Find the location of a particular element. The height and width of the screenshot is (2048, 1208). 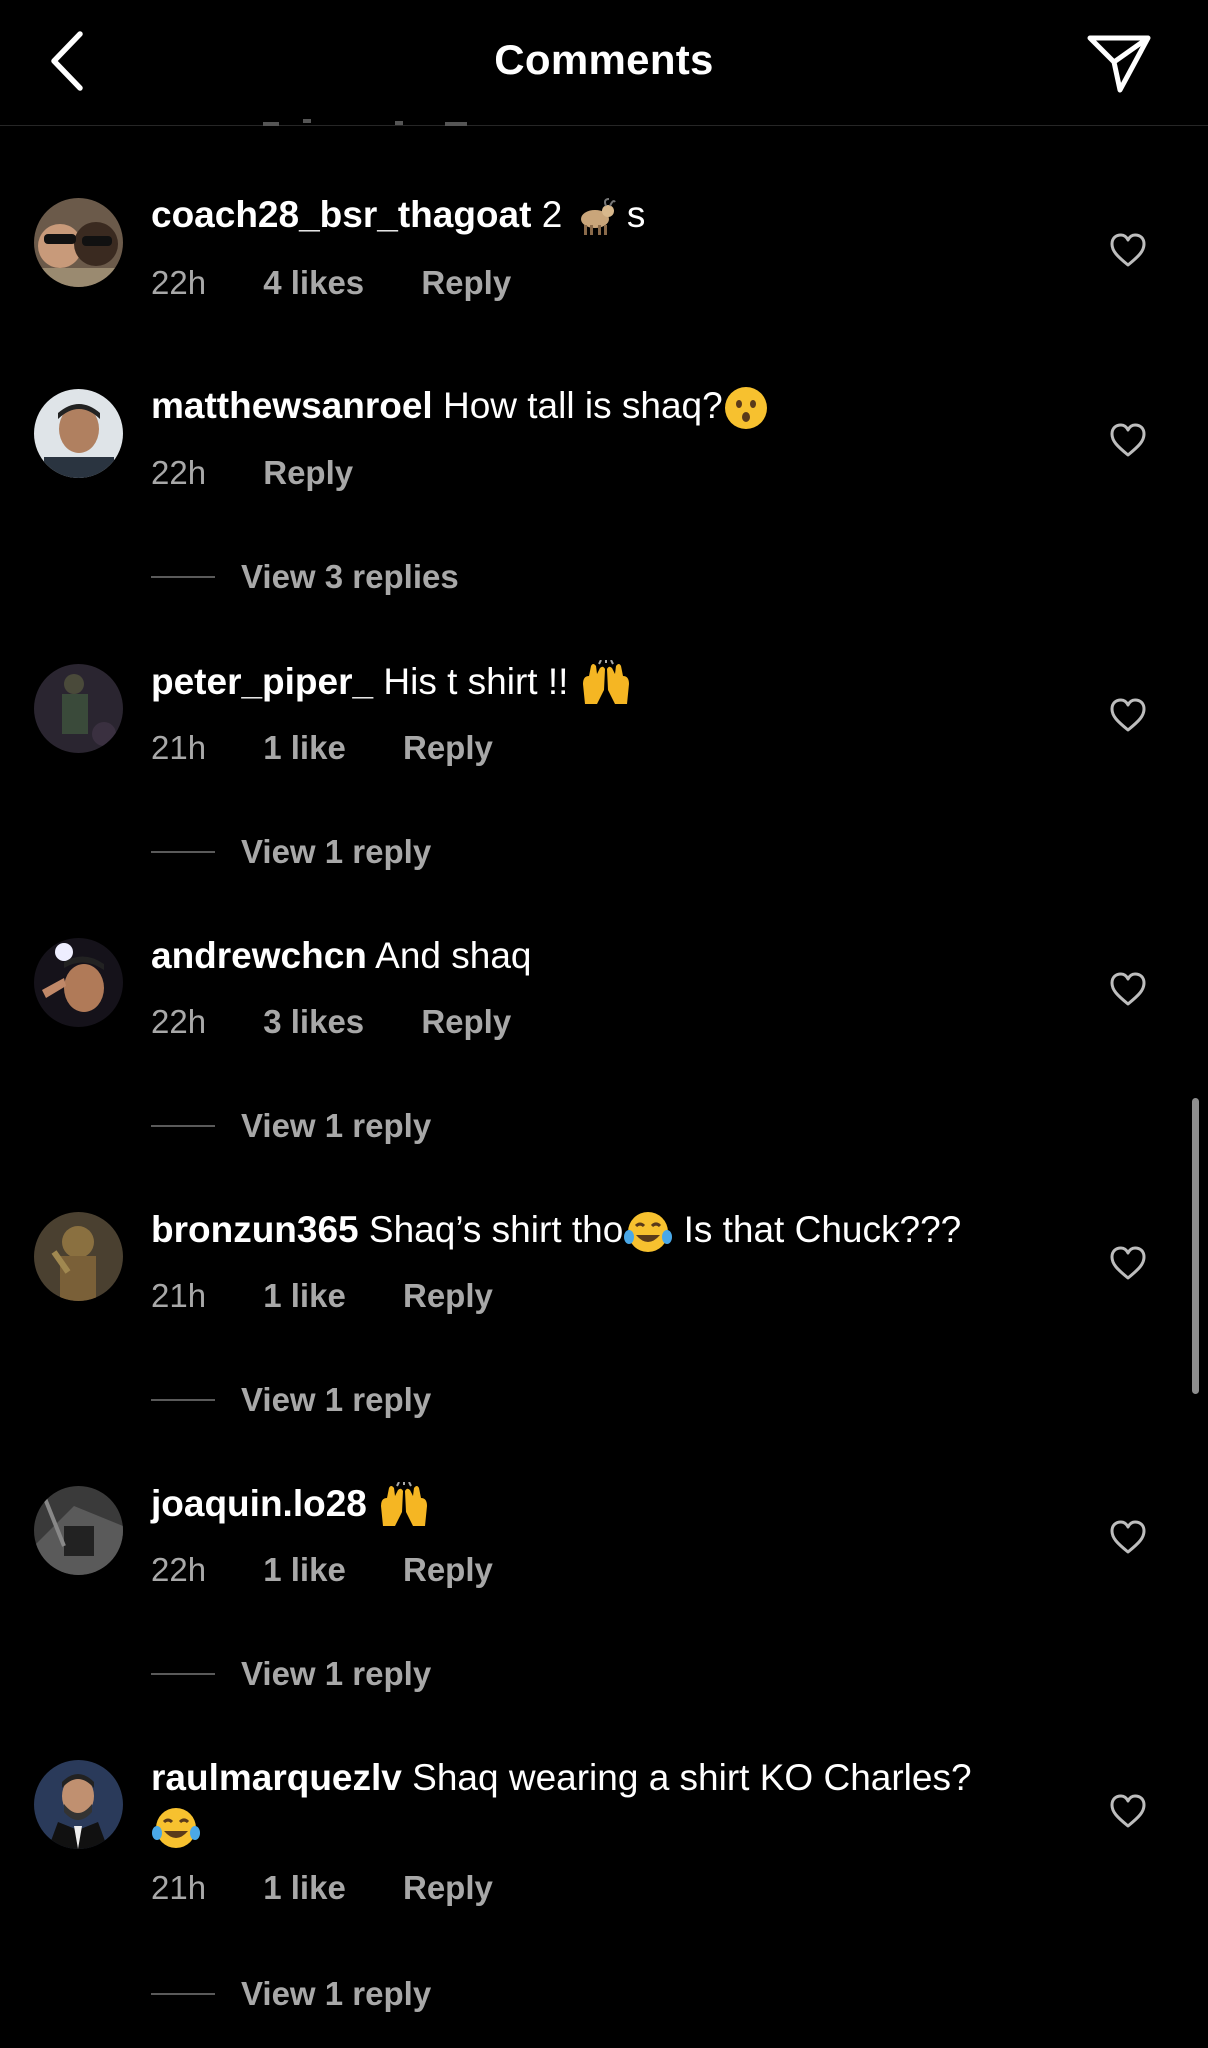

comment-text: andrewchcn And shaq is located at coordinates (611, 956).